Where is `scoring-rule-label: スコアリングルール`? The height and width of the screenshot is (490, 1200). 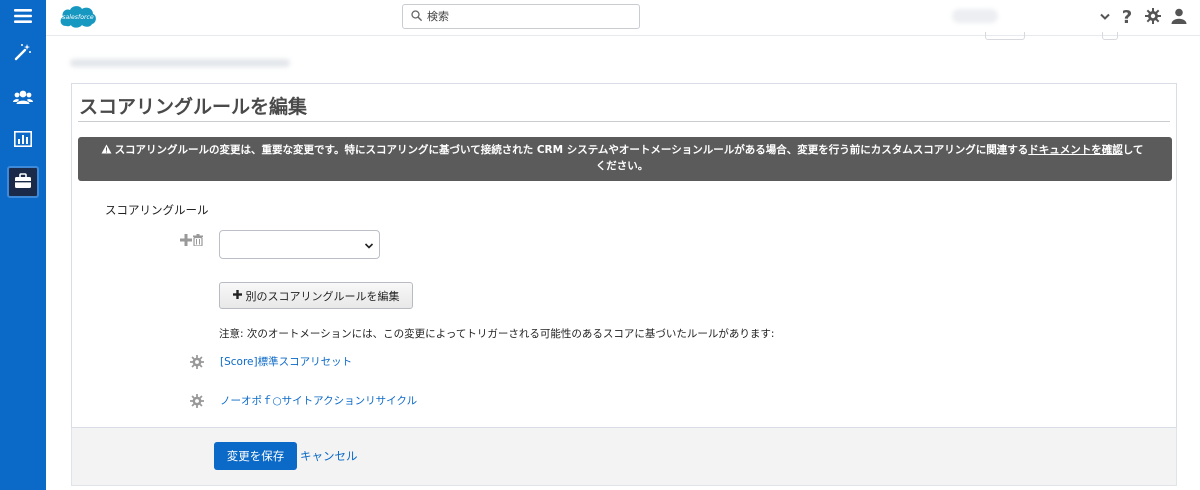
scoring-rule-label: スコアリングルール is located at coordinates (157, 210).